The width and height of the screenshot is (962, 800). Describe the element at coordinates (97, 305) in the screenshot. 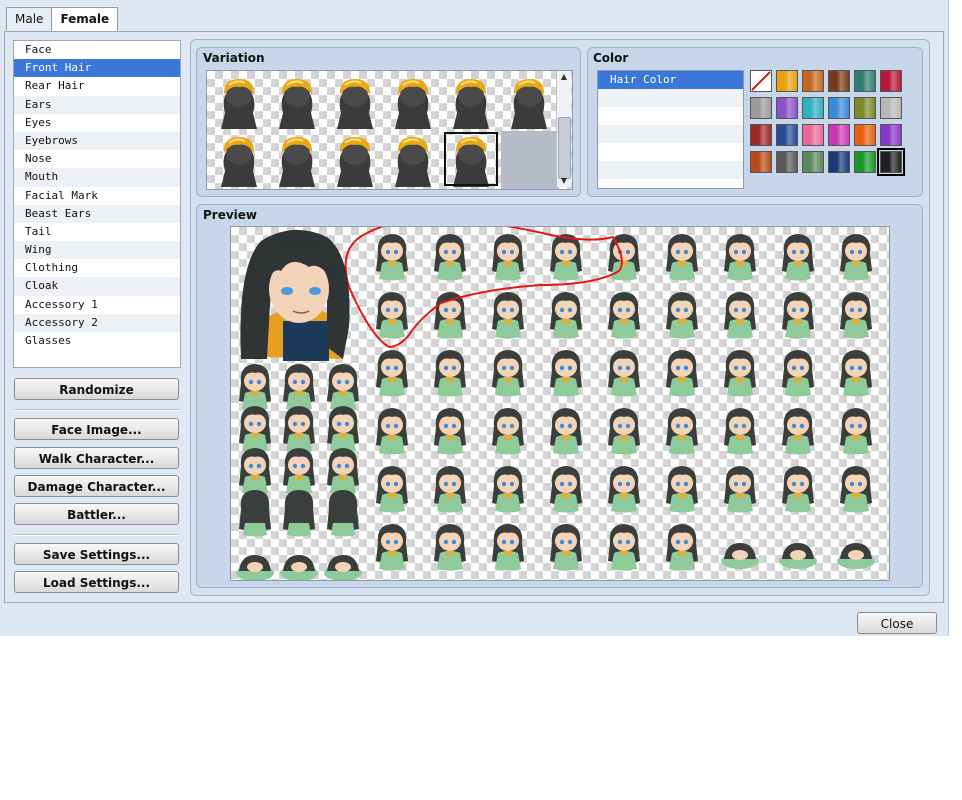

I see `part-item: Accessory 1` at that location.